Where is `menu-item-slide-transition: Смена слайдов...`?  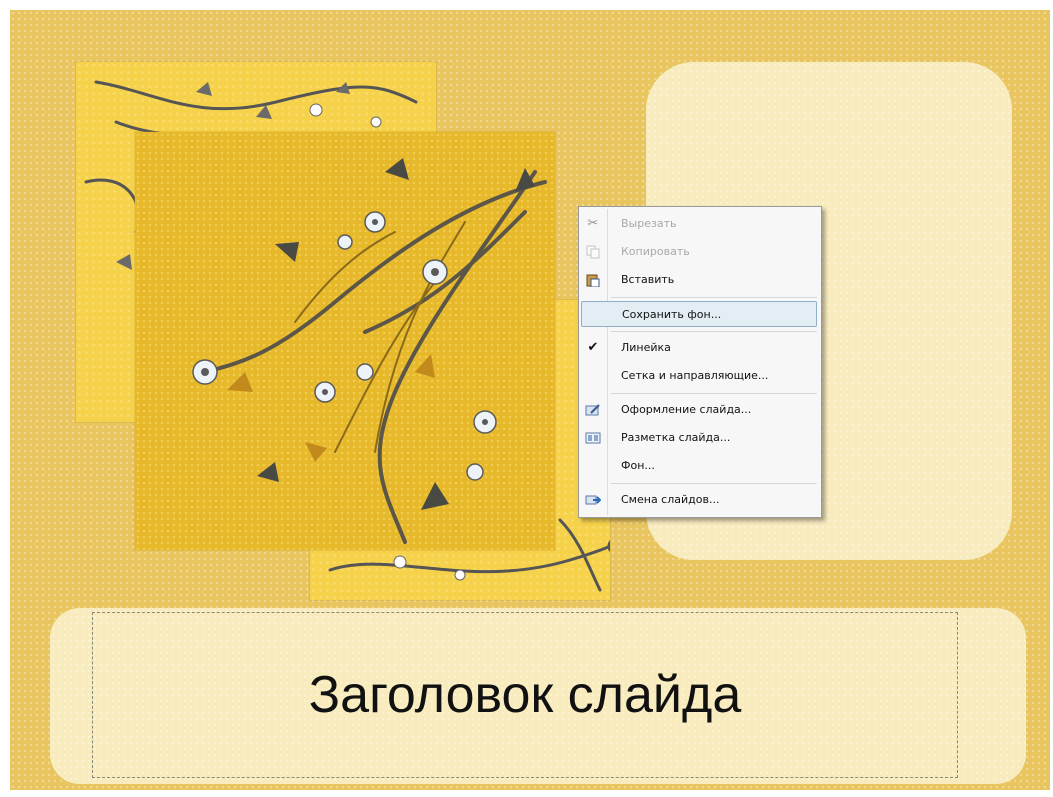 menu-item-slide-transition: Смена слайдов... is located at coordinates (699, 500).